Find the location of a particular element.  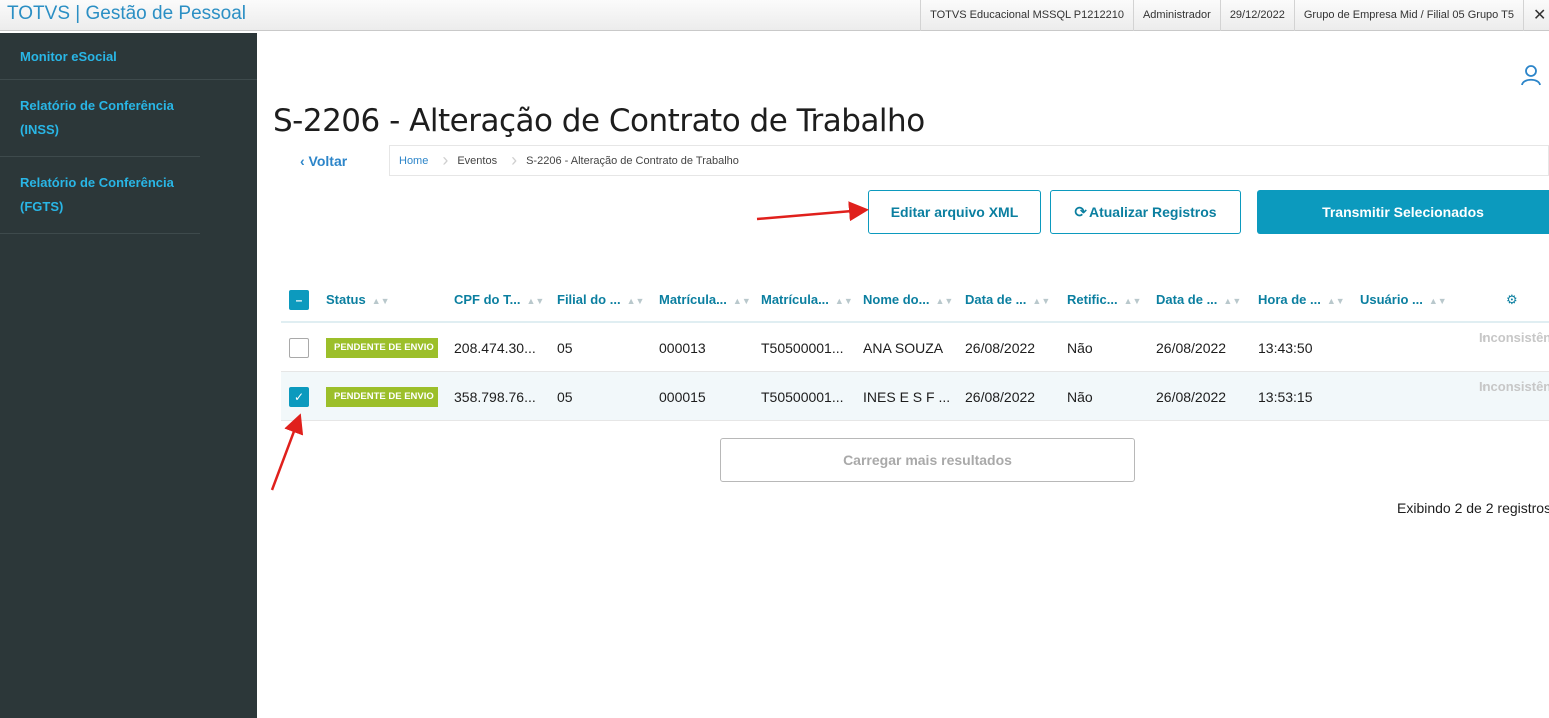

records-count: Exibindo 2 de 2 registros is located at coordinates (1473, 508).